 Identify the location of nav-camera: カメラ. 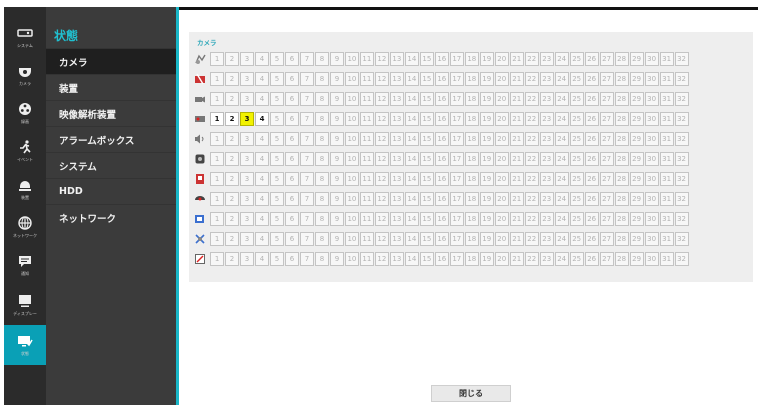
(25, 75).